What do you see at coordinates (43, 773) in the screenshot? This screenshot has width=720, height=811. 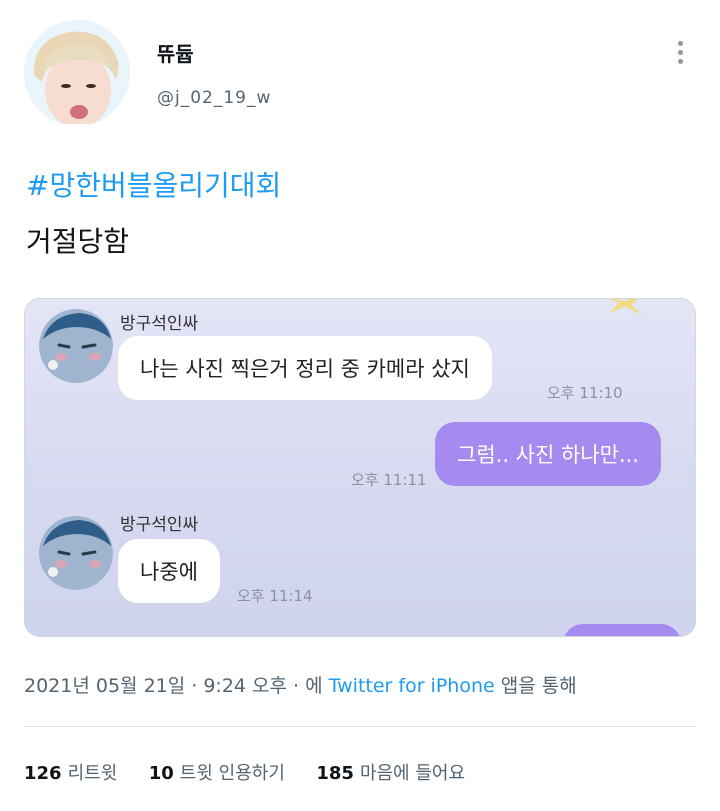 I see `retweets-count: 126` at bounding box center [43, 773].